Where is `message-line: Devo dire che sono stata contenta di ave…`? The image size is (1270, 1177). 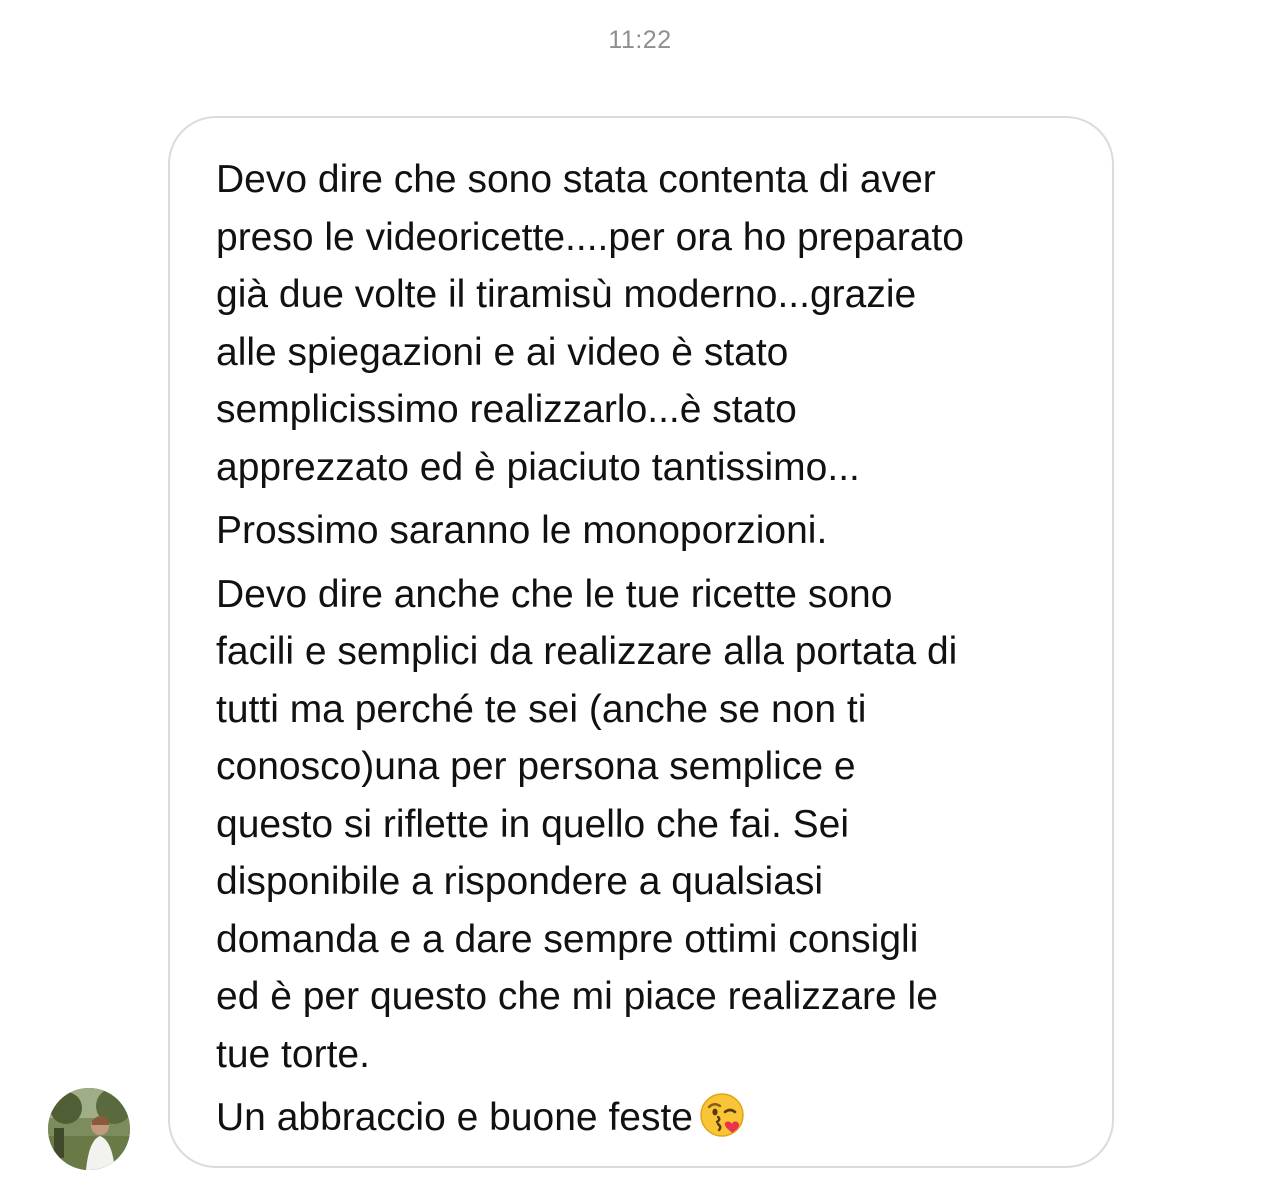 message-line: Devo dire che sono stata contenta di ave… is located at coordinates (576, 179).